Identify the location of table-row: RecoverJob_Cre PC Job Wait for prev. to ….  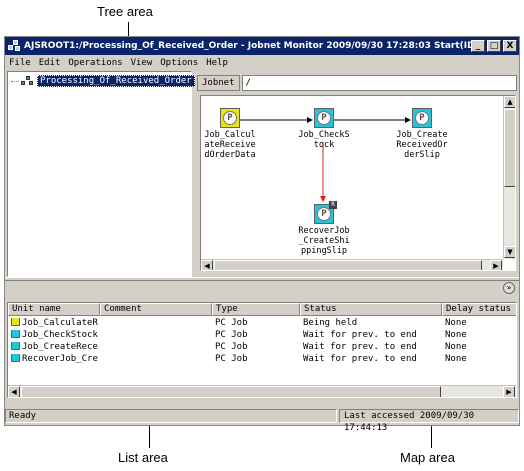
(262, 359).